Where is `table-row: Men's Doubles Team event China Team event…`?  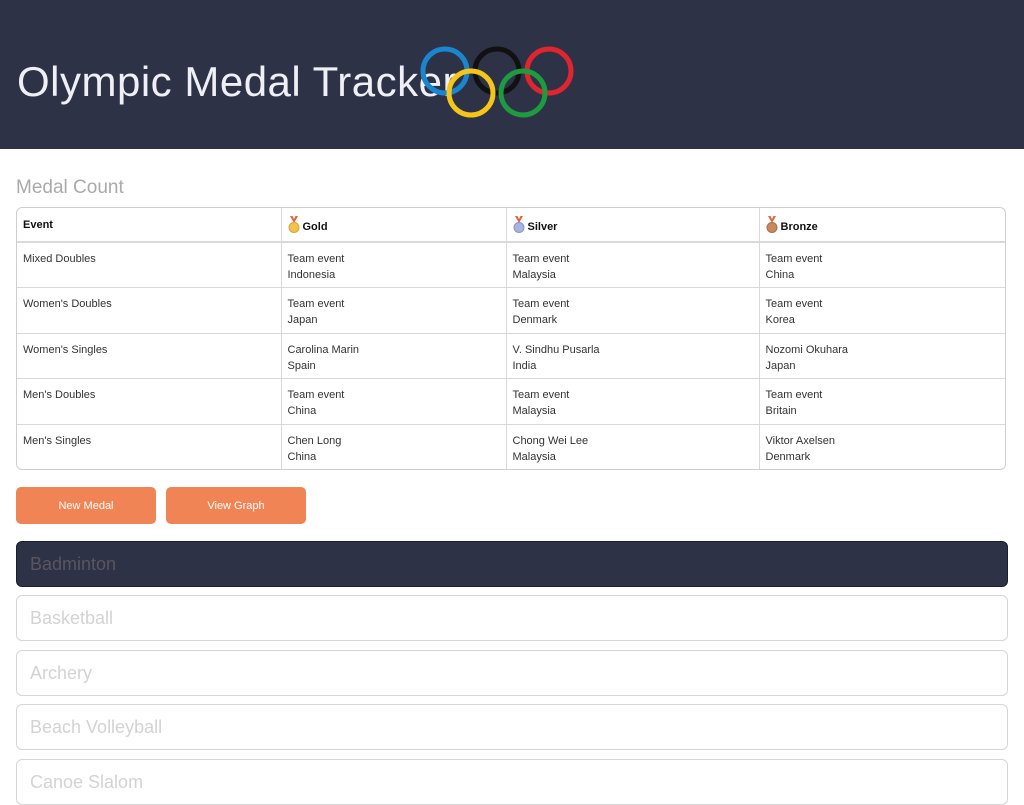 table-row: Men's Doubles Team event China Team event… is located at coordinates (511, 401).